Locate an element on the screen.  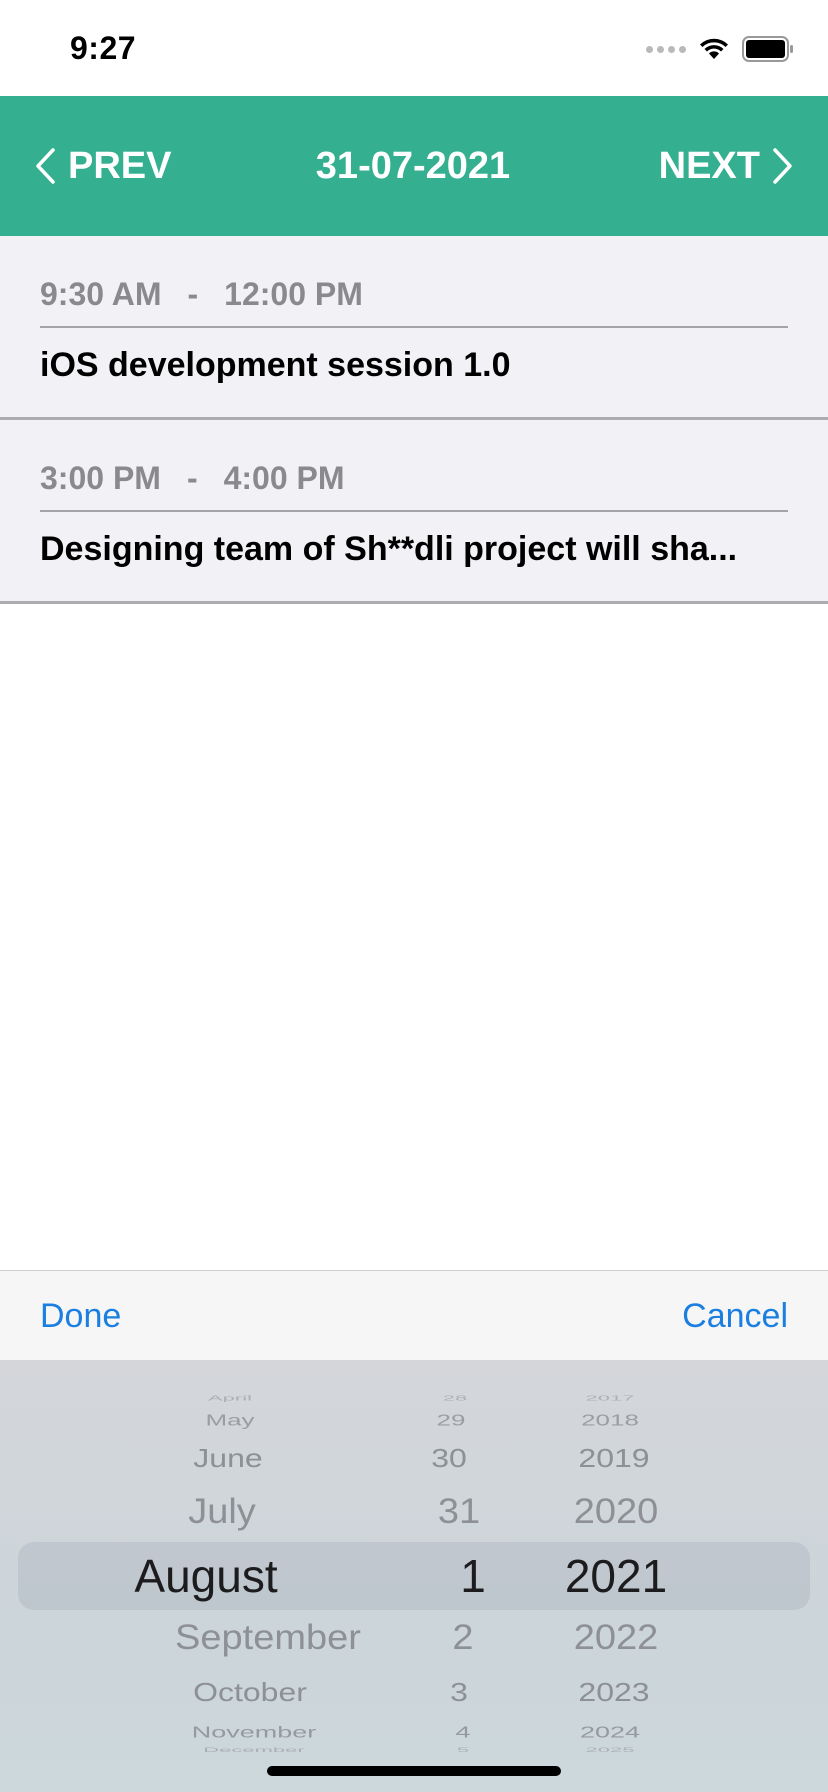
status-bar: 9:27 is located at coordinates (414, 48).